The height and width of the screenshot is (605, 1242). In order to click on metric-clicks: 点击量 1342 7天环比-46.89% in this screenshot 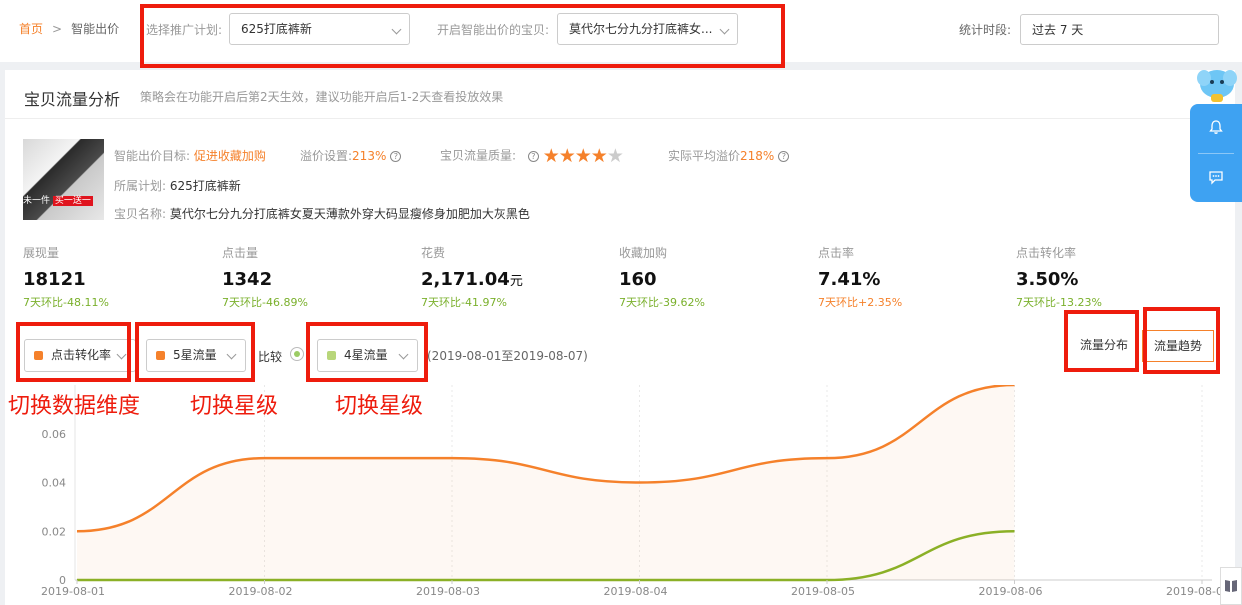, I will do `click(317, 277)`.